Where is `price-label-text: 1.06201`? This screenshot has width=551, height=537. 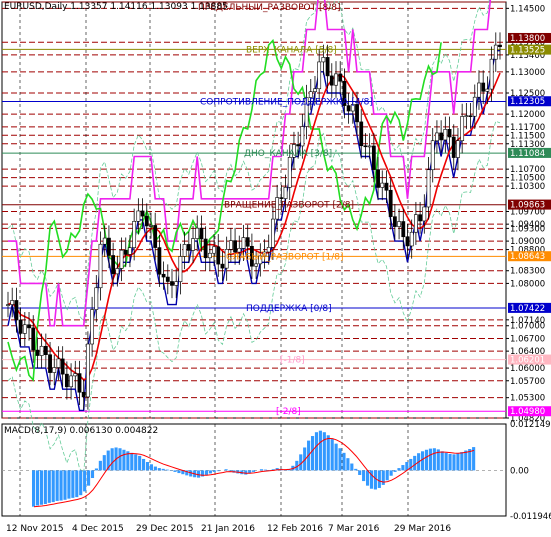
price-label-text: 1.06201 is located at coordinates (527, 361).